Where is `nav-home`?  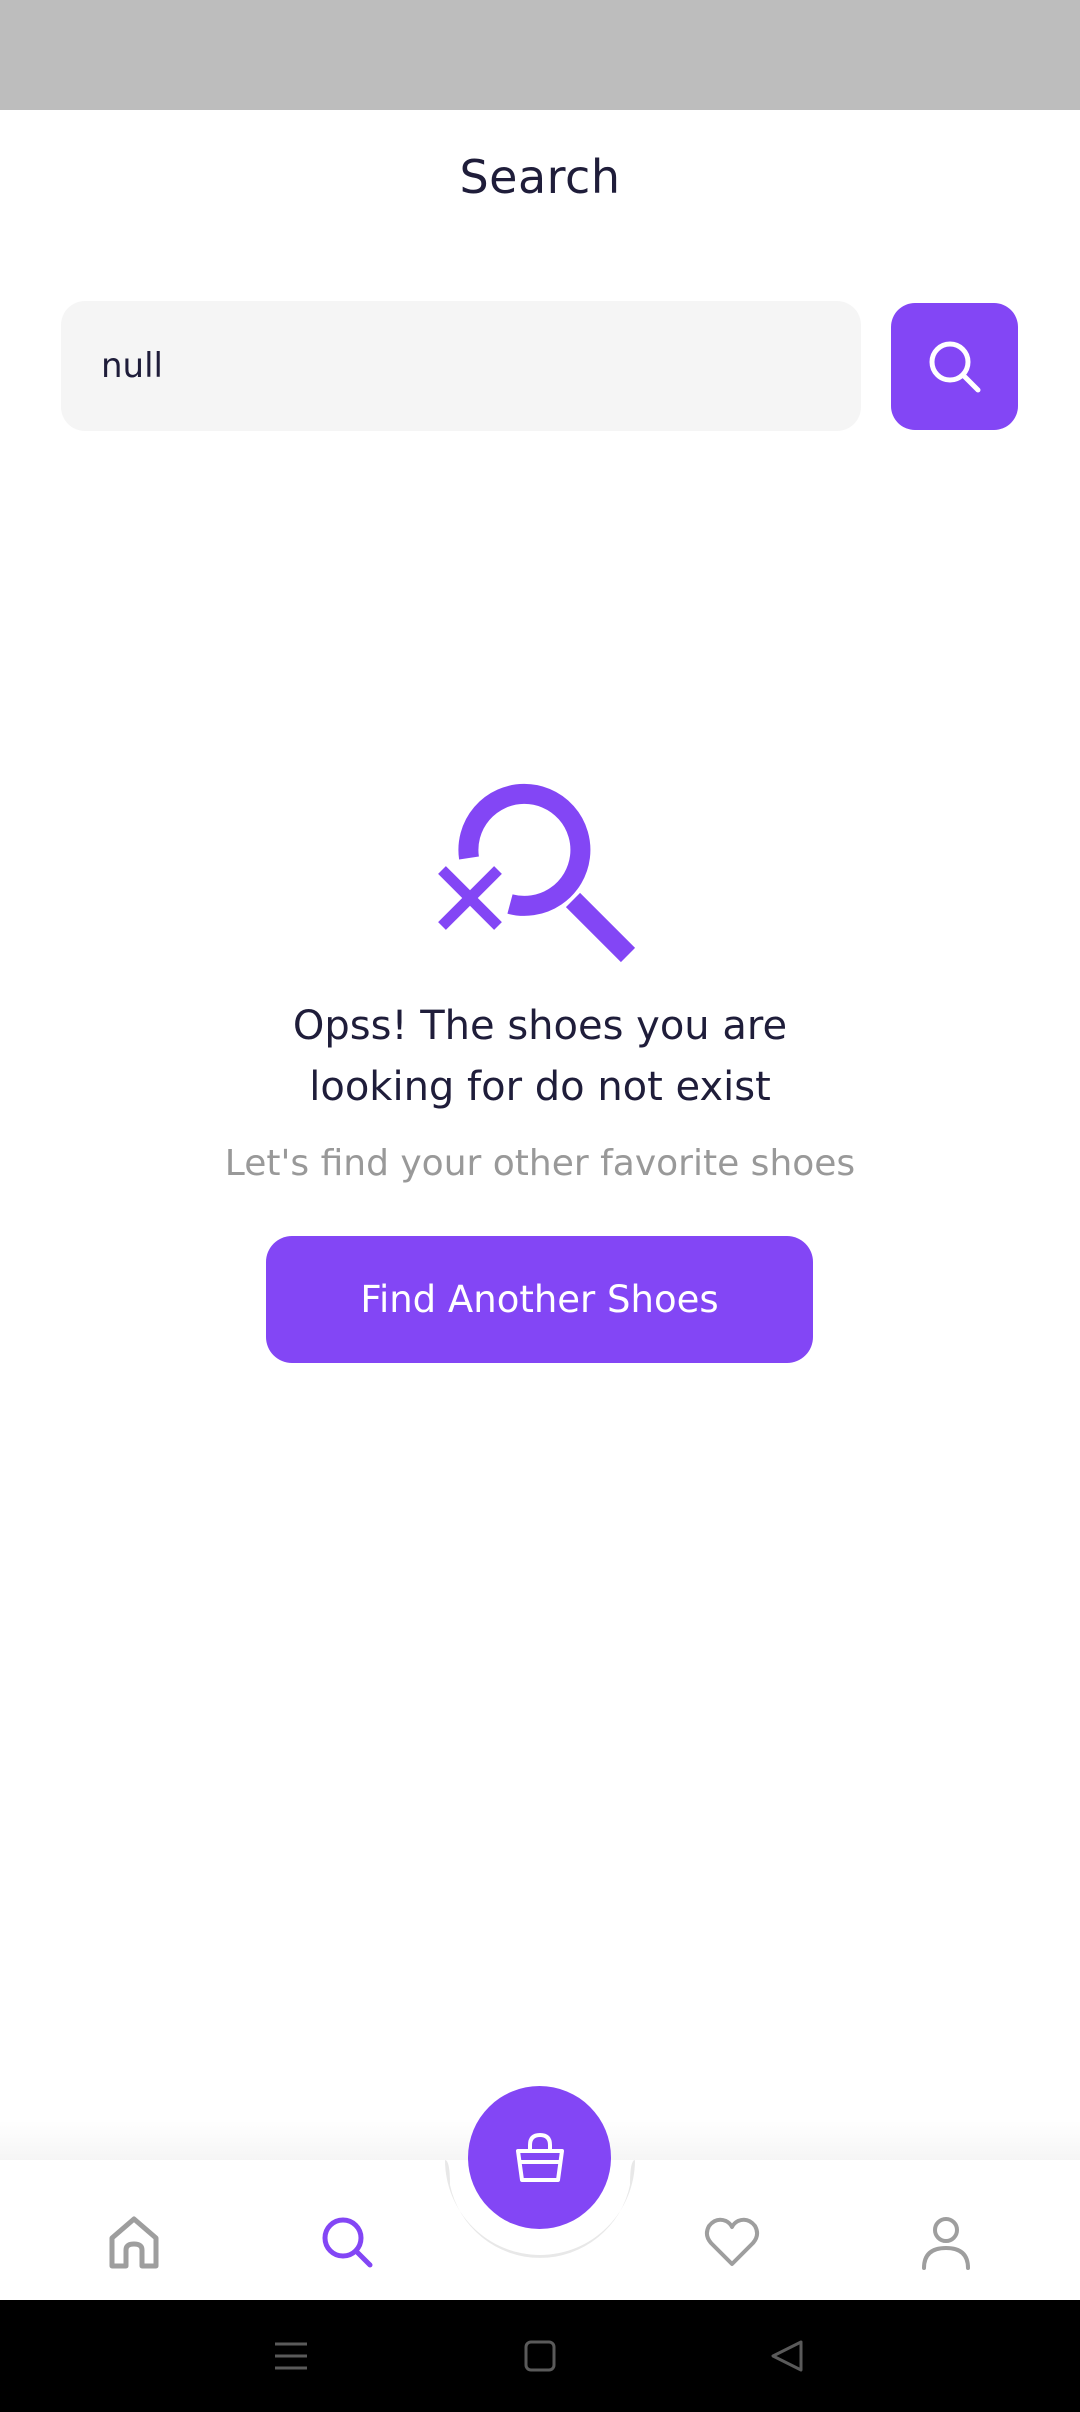 nav-home is located at coordinates (134, 2242).